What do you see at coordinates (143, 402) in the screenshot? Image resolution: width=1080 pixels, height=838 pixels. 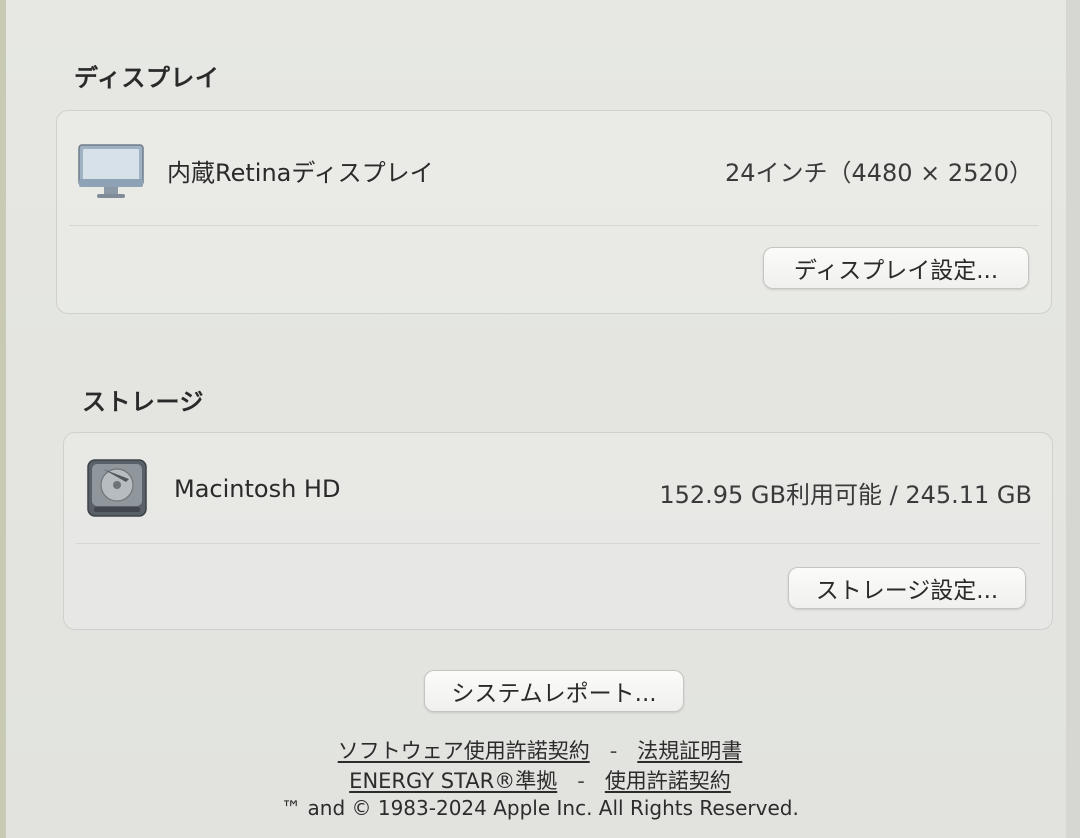 I see `storage-section-title: ストレージ` at bounding box center [143, 402].